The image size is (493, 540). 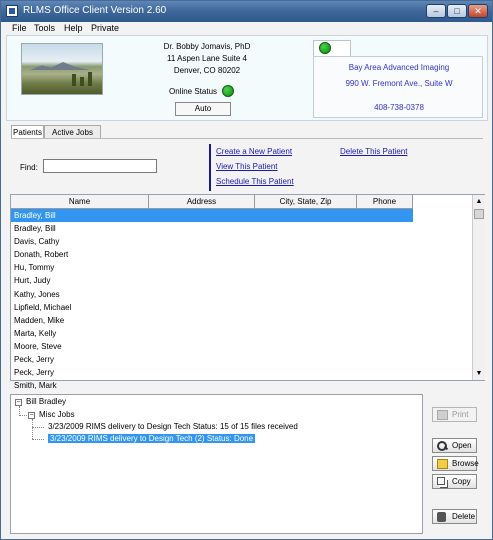 I want to click on open-button: Open, so click(x=454, y=445).